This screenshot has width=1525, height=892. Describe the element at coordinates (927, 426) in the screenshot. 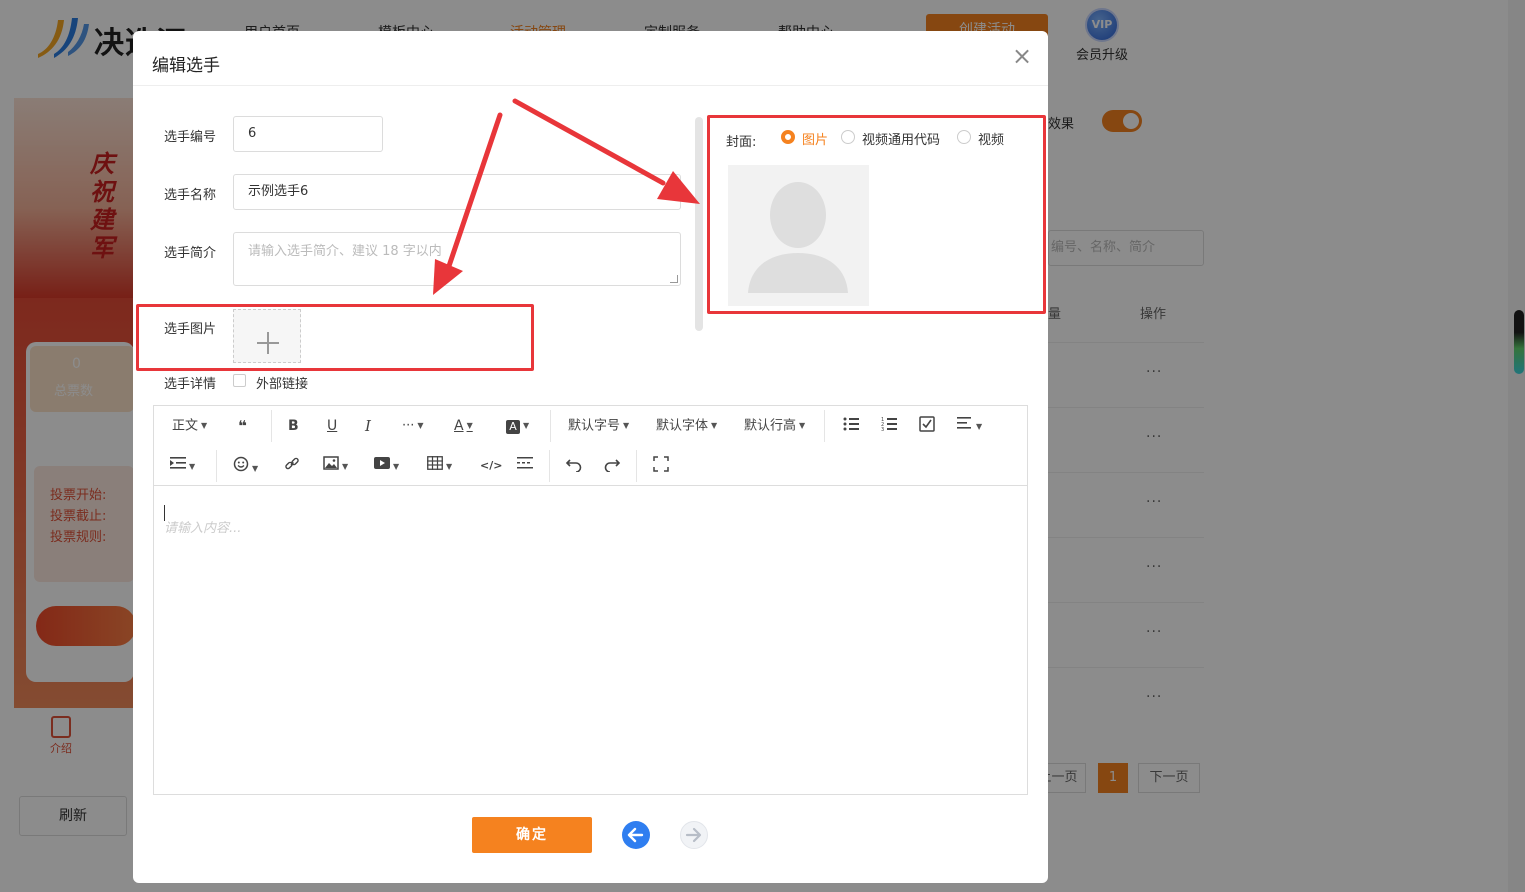

I see `todo-checkbox-icon` at that location.